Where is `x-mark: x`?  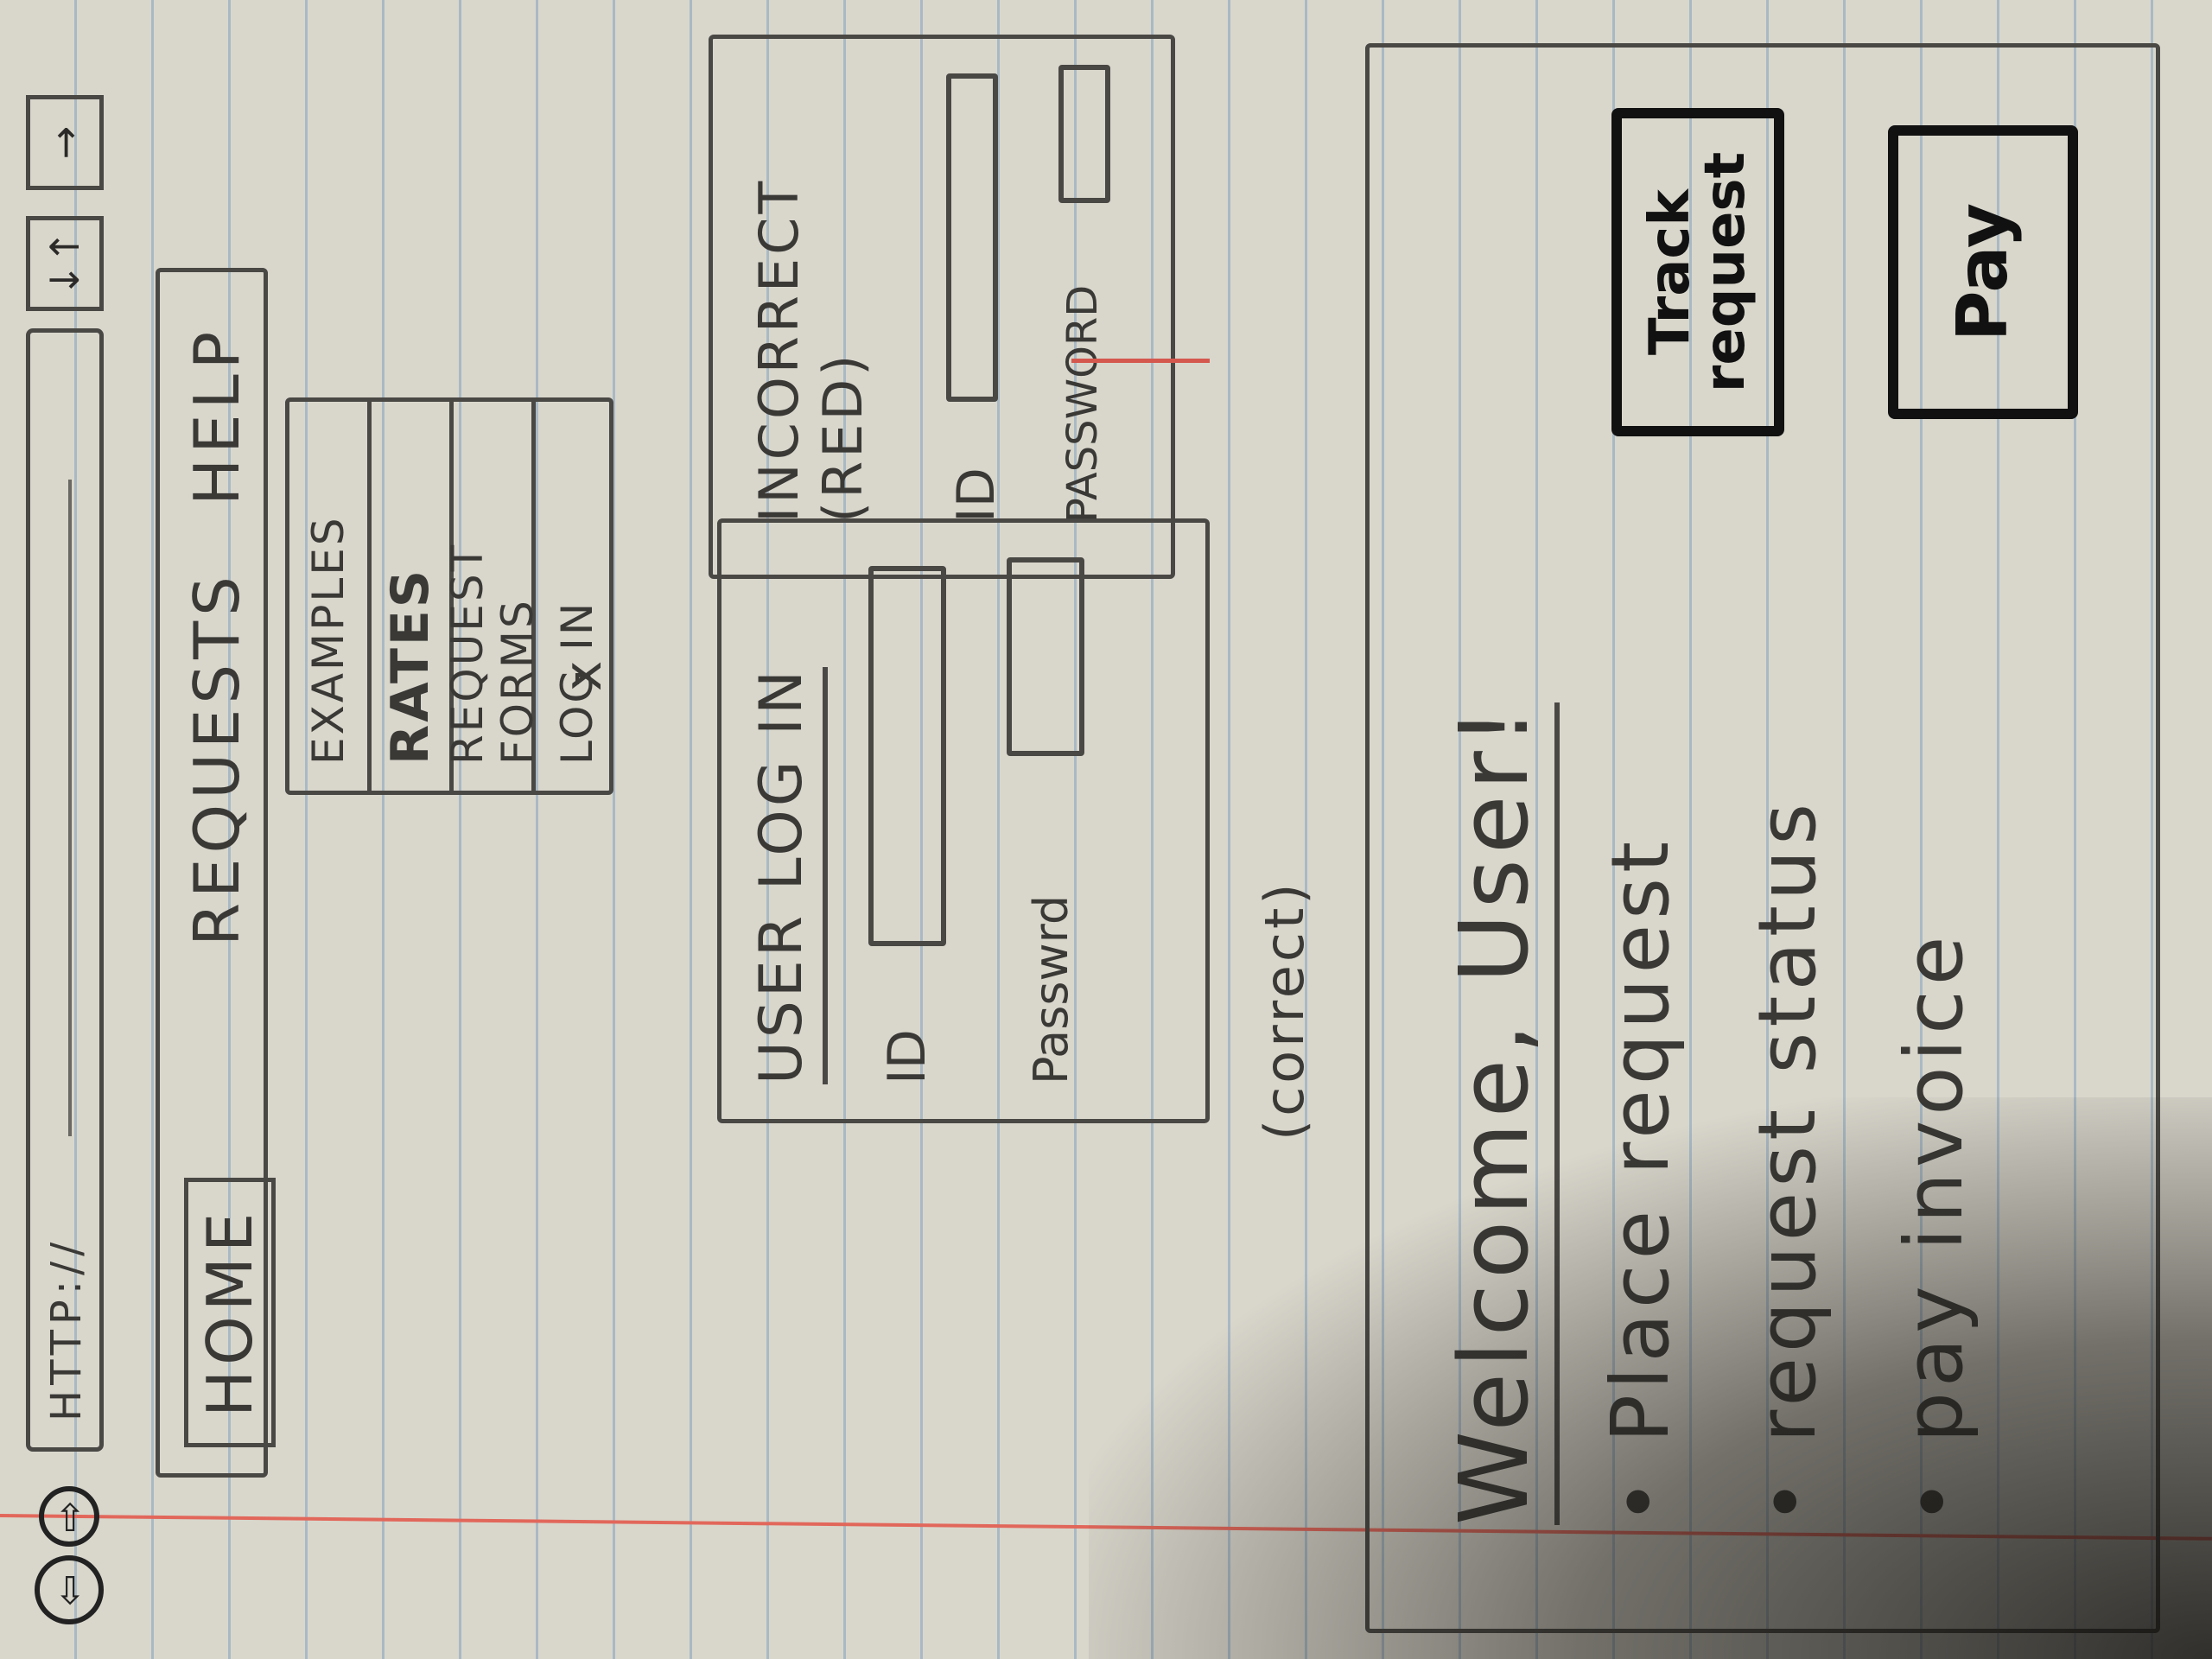 x-mark: x is located at coordinates (583, 675).